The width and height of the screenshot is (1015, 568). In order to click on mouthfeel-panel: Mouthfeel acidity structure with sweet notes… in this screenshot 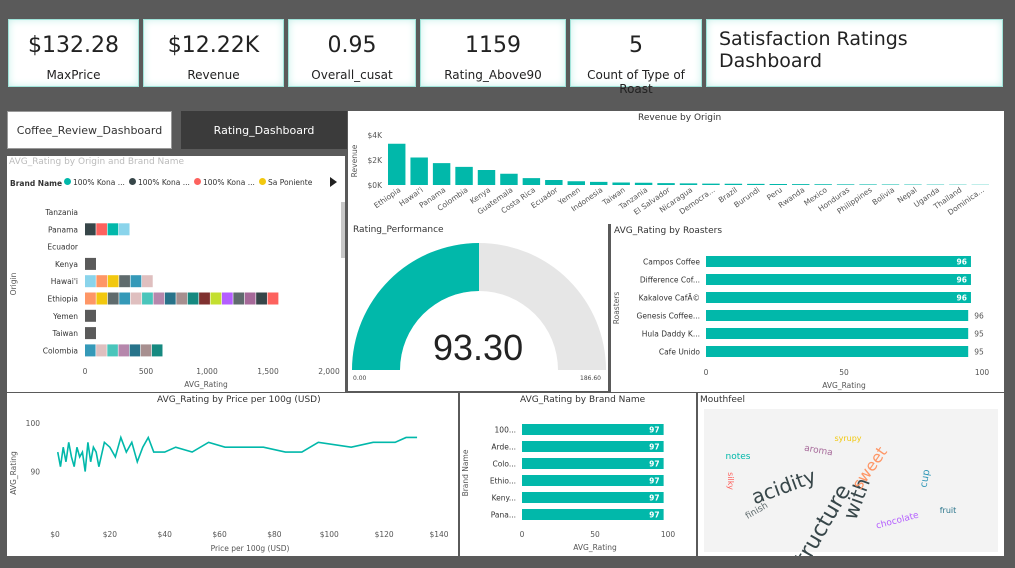, I will do `click(851, 474)`.